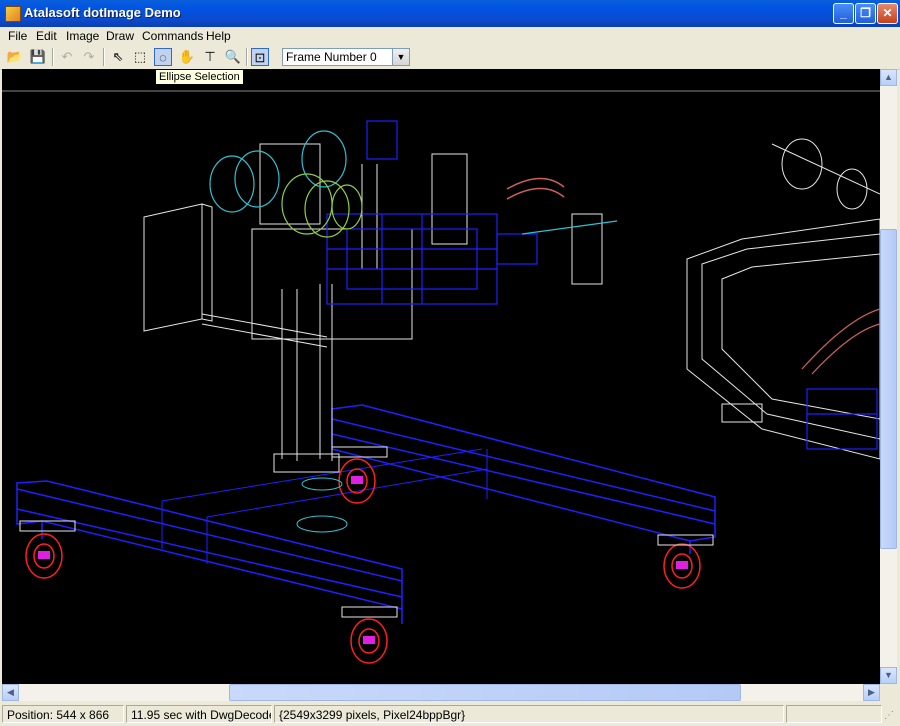 This screenshot has height=726, width=900. Describe the element at coordinates (163, 57) in the screenshot. I see `ellipse-selection-icon: ◌` at that location.